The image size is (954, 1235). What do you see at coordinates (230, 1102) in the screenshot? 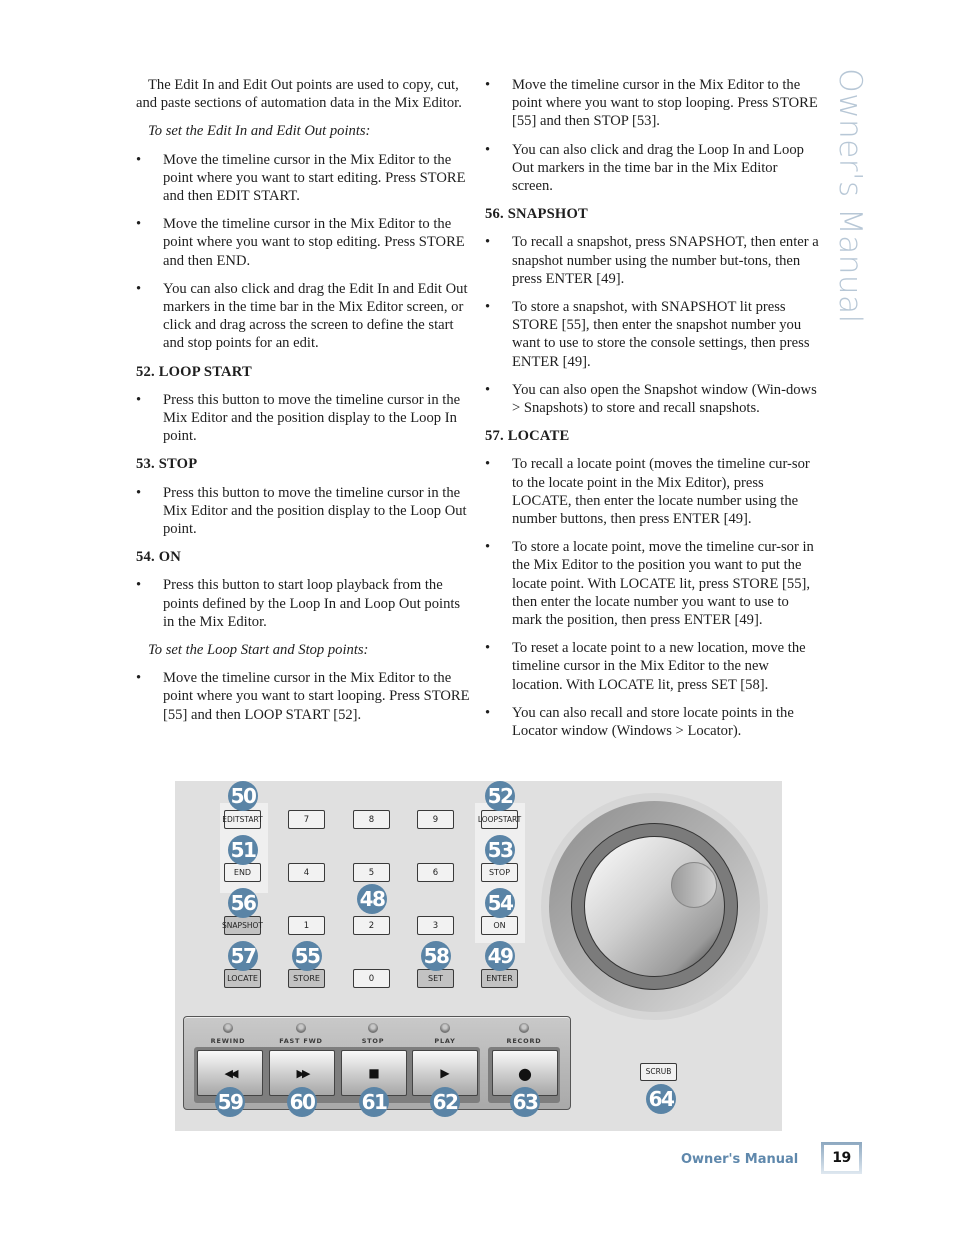
I see `callout-badge-59: 59` at bounding box center [230, 1102].